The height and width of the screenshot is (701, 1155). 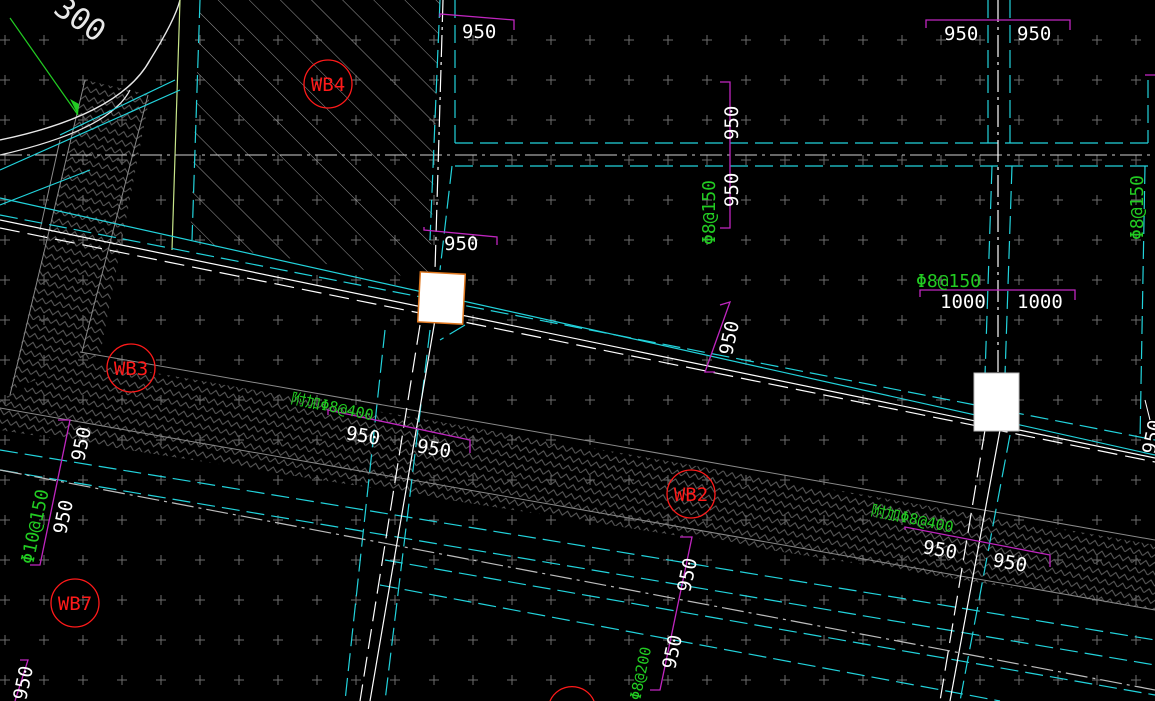 What do you see at coordinates (1034, 34) in the screenshot?
I see `dim-950-top-c: 950` at bounding box center [1034, 34].